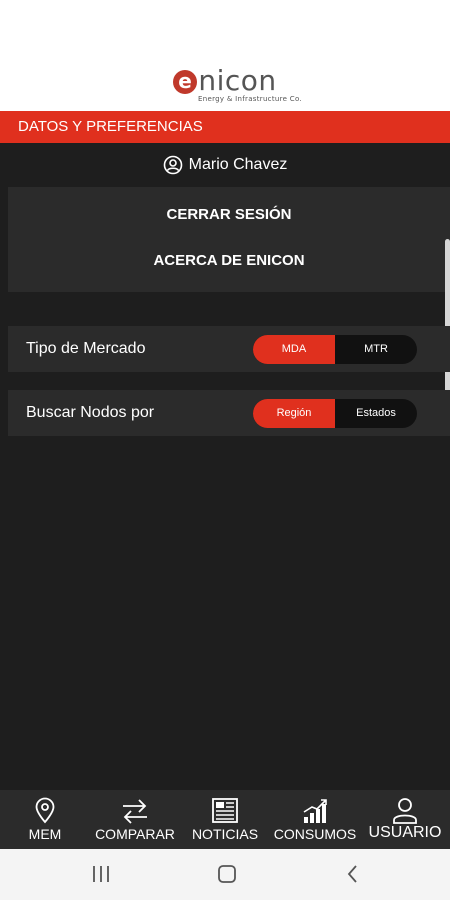 This screenshot has width=450, height=900. I want to click on system-navigation-bar, so click(225, 874).